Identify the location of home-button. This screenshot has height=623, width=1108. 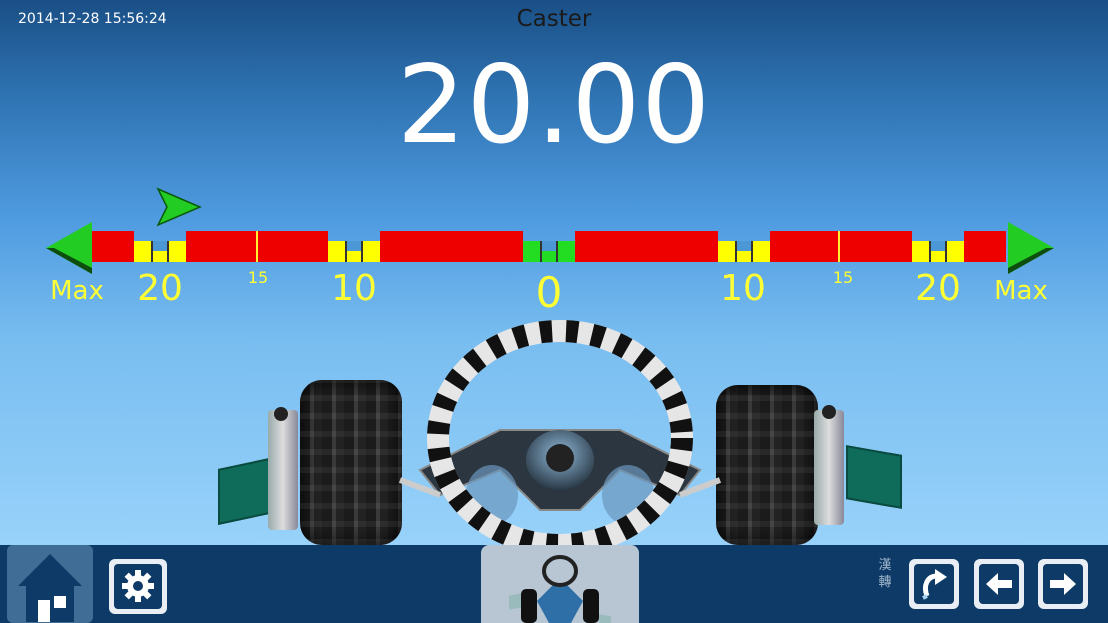
(50, 584).